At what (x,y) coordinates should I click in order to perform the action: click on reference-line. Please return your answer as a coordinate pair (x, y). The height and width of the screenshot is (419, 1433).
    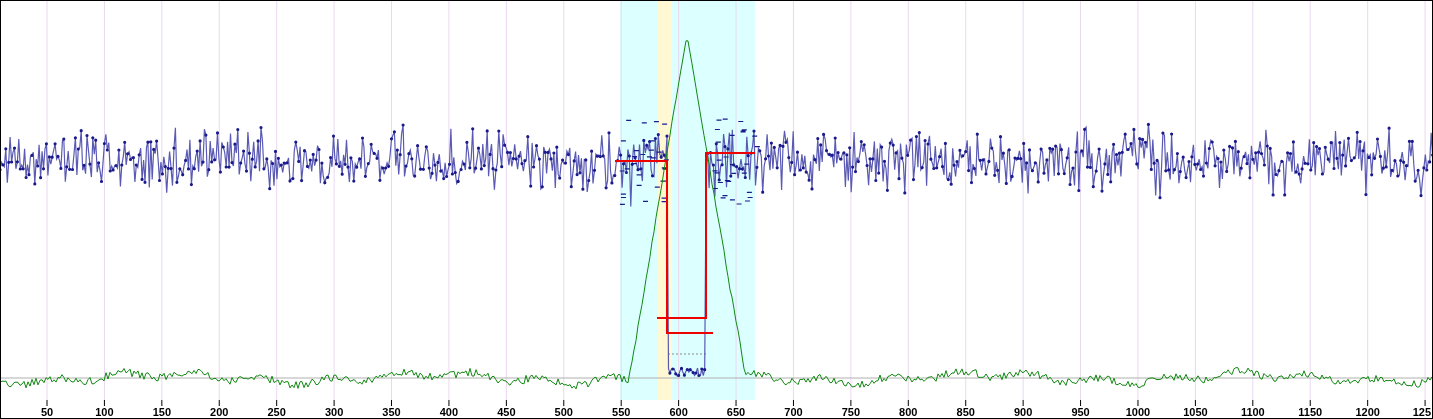
    Looking at the image, I should click on (687, 354).